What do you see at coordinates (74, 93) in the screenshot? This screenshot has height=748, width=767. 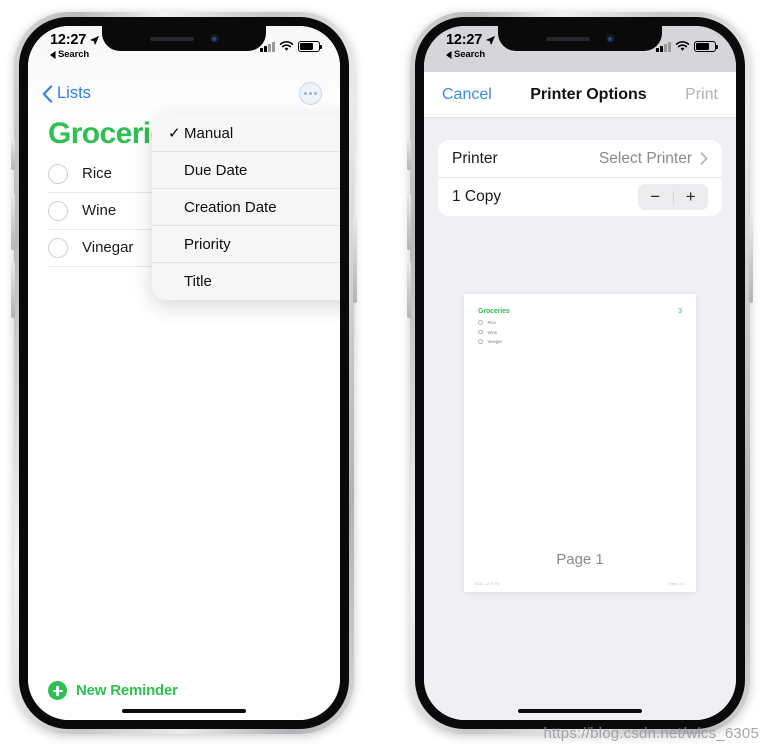 I see `back-to-lists-label: Lists` at bounding box center [74, 93].